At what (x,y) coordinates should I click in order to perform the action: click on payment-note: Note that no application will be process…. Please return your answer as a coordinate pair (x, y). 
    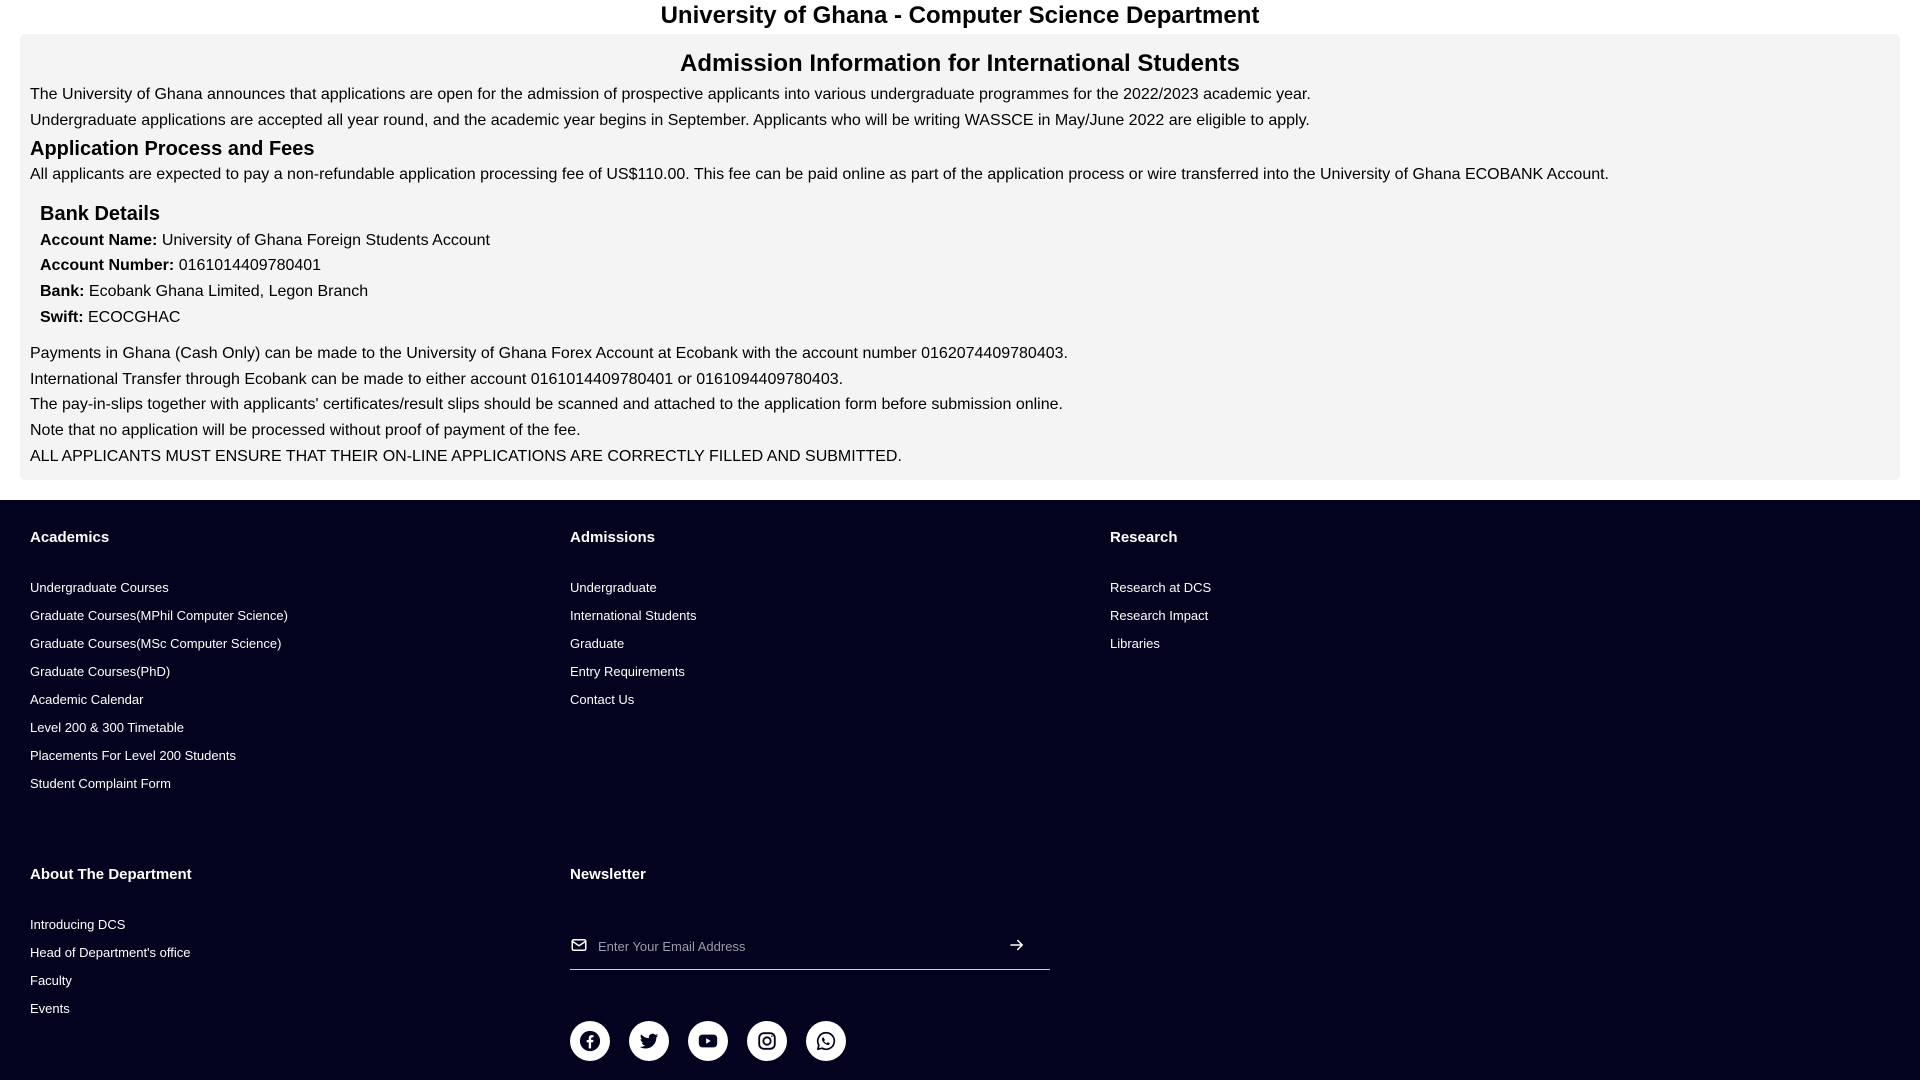
    Looking at the image, I should click on (305, 430).